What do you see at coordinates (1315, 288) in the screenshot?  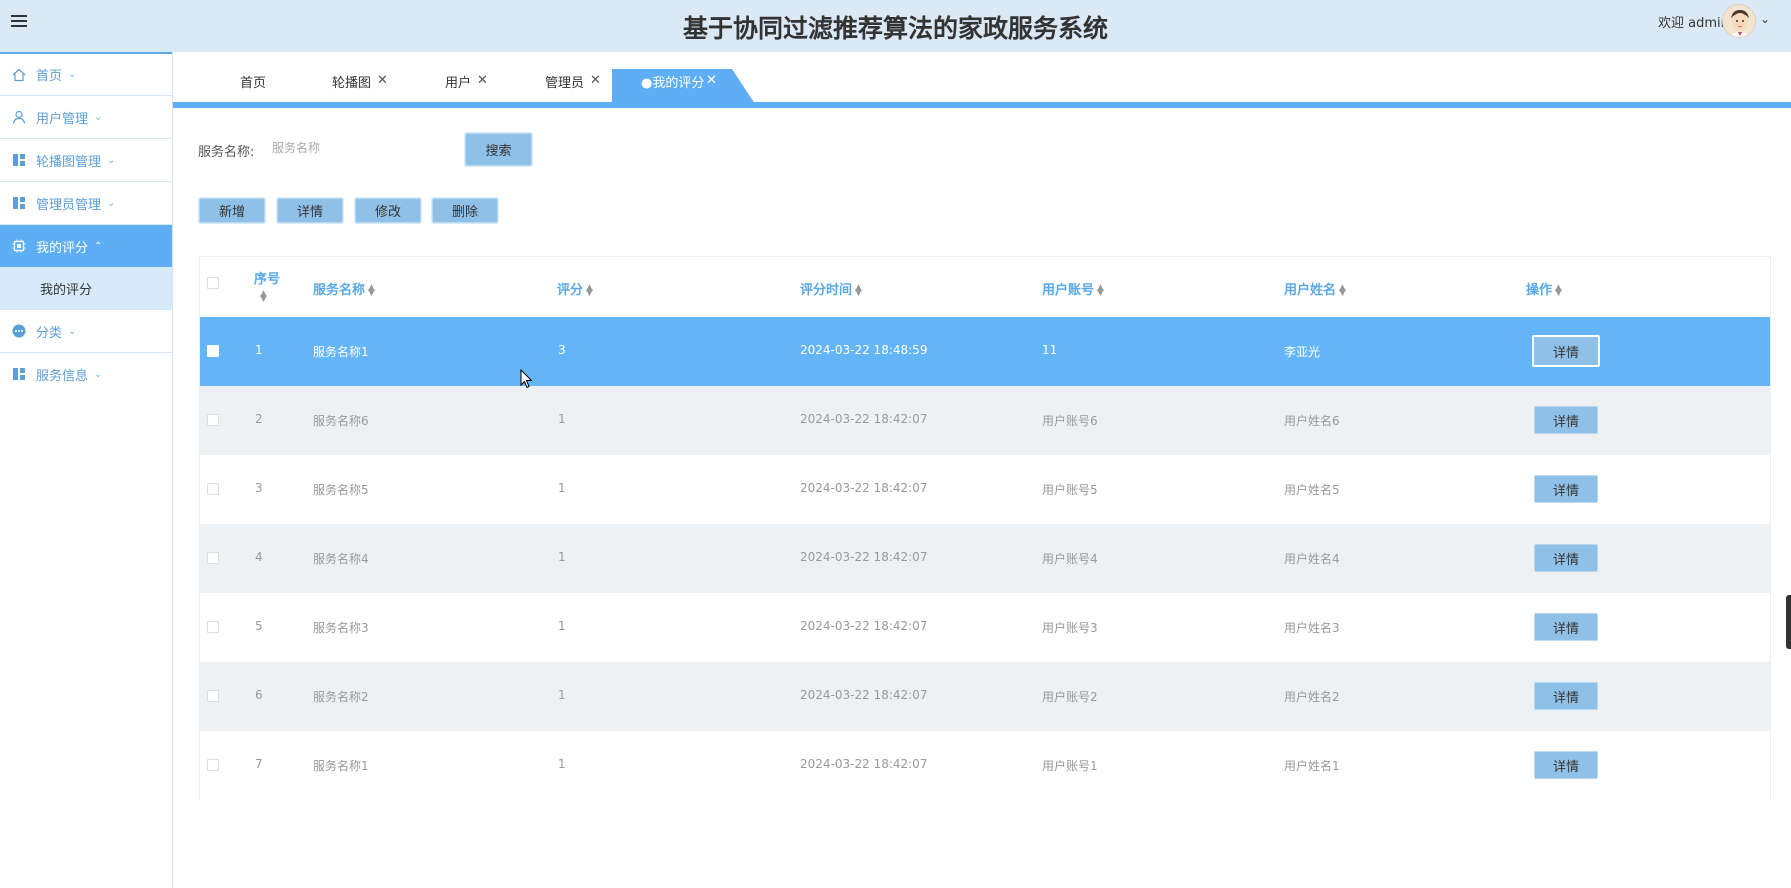 I see `column-header-username: 用户姓名 ▲ ▼` at bounding box center [1315, 288].